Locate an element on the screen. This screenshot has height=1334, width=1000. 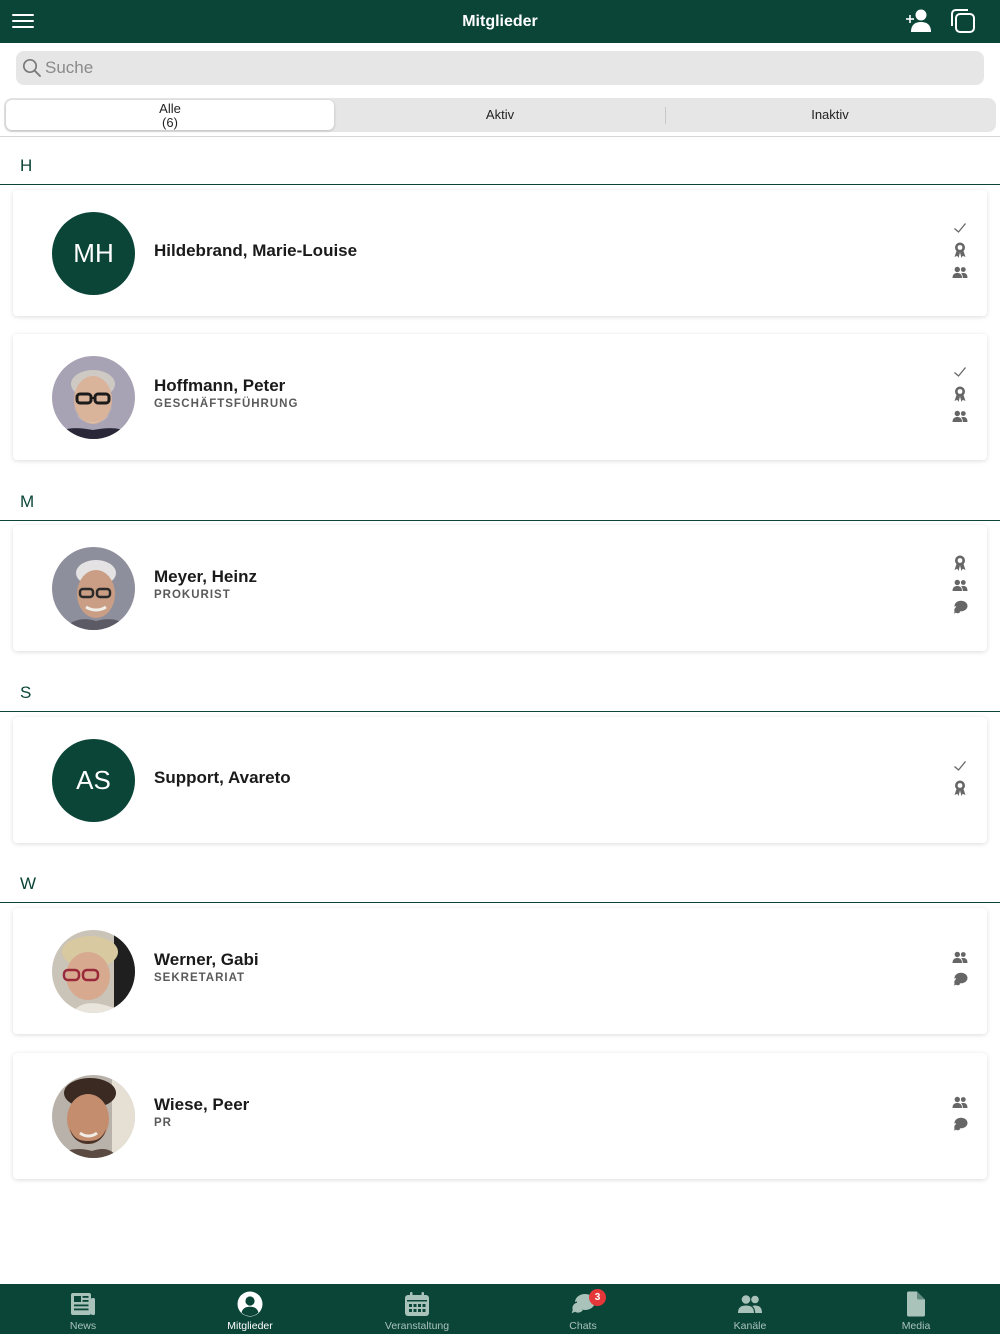
section-letter: W is located at coordinates (28, 883).